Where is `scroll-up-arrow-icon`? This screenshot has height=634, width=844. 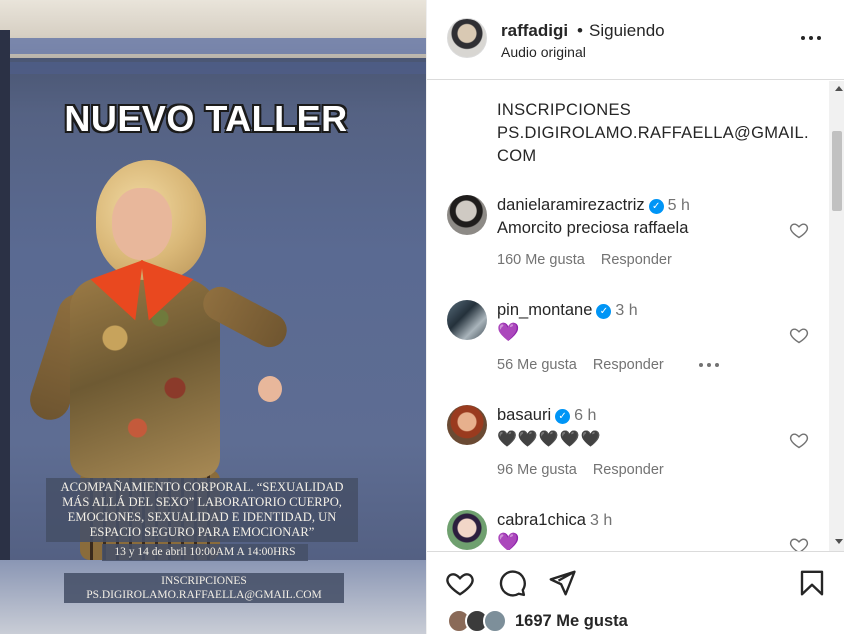 scroll-up-arrow-icon is located at coordinates (839, 88).